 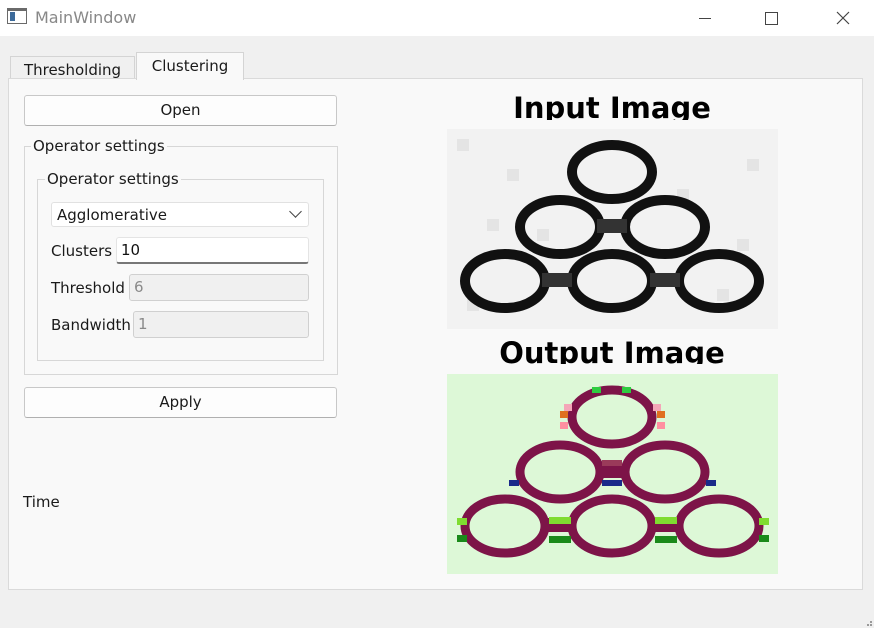 What do you see at coordinates (112, 215) in the screenshot?
I see `algorithm-selected: Agglomerative` at bounding box center [112, 215].